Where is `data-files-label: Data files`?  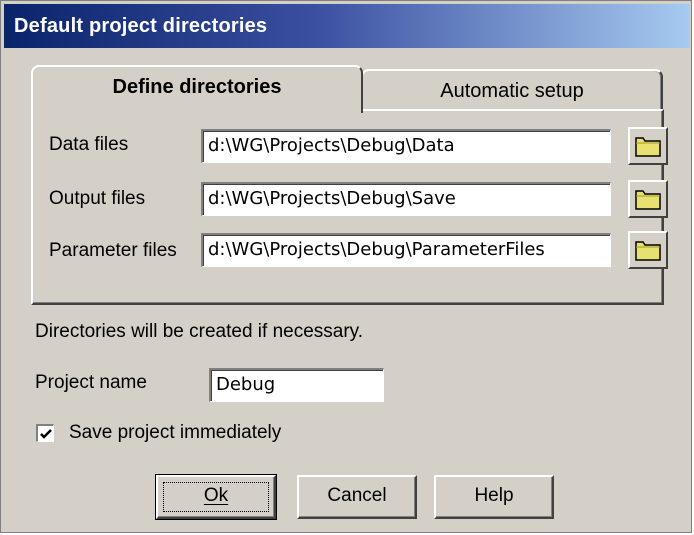
data-files-label: Data files is located at coordinates (89, 144).